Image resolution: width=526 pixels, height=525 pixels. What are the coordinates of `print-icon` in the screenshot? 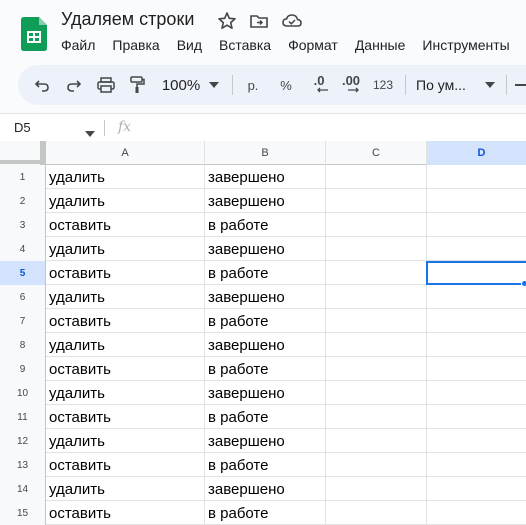 It's located at (106, 85).